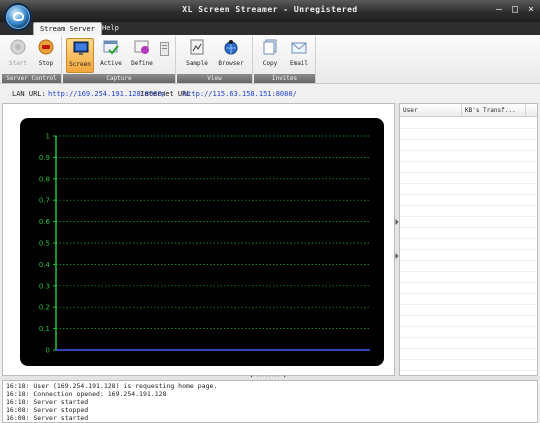  What do you see at coordinates (111, 63) in the screenshot?
I see `active-label: Active` at bounding box center [111, 63].